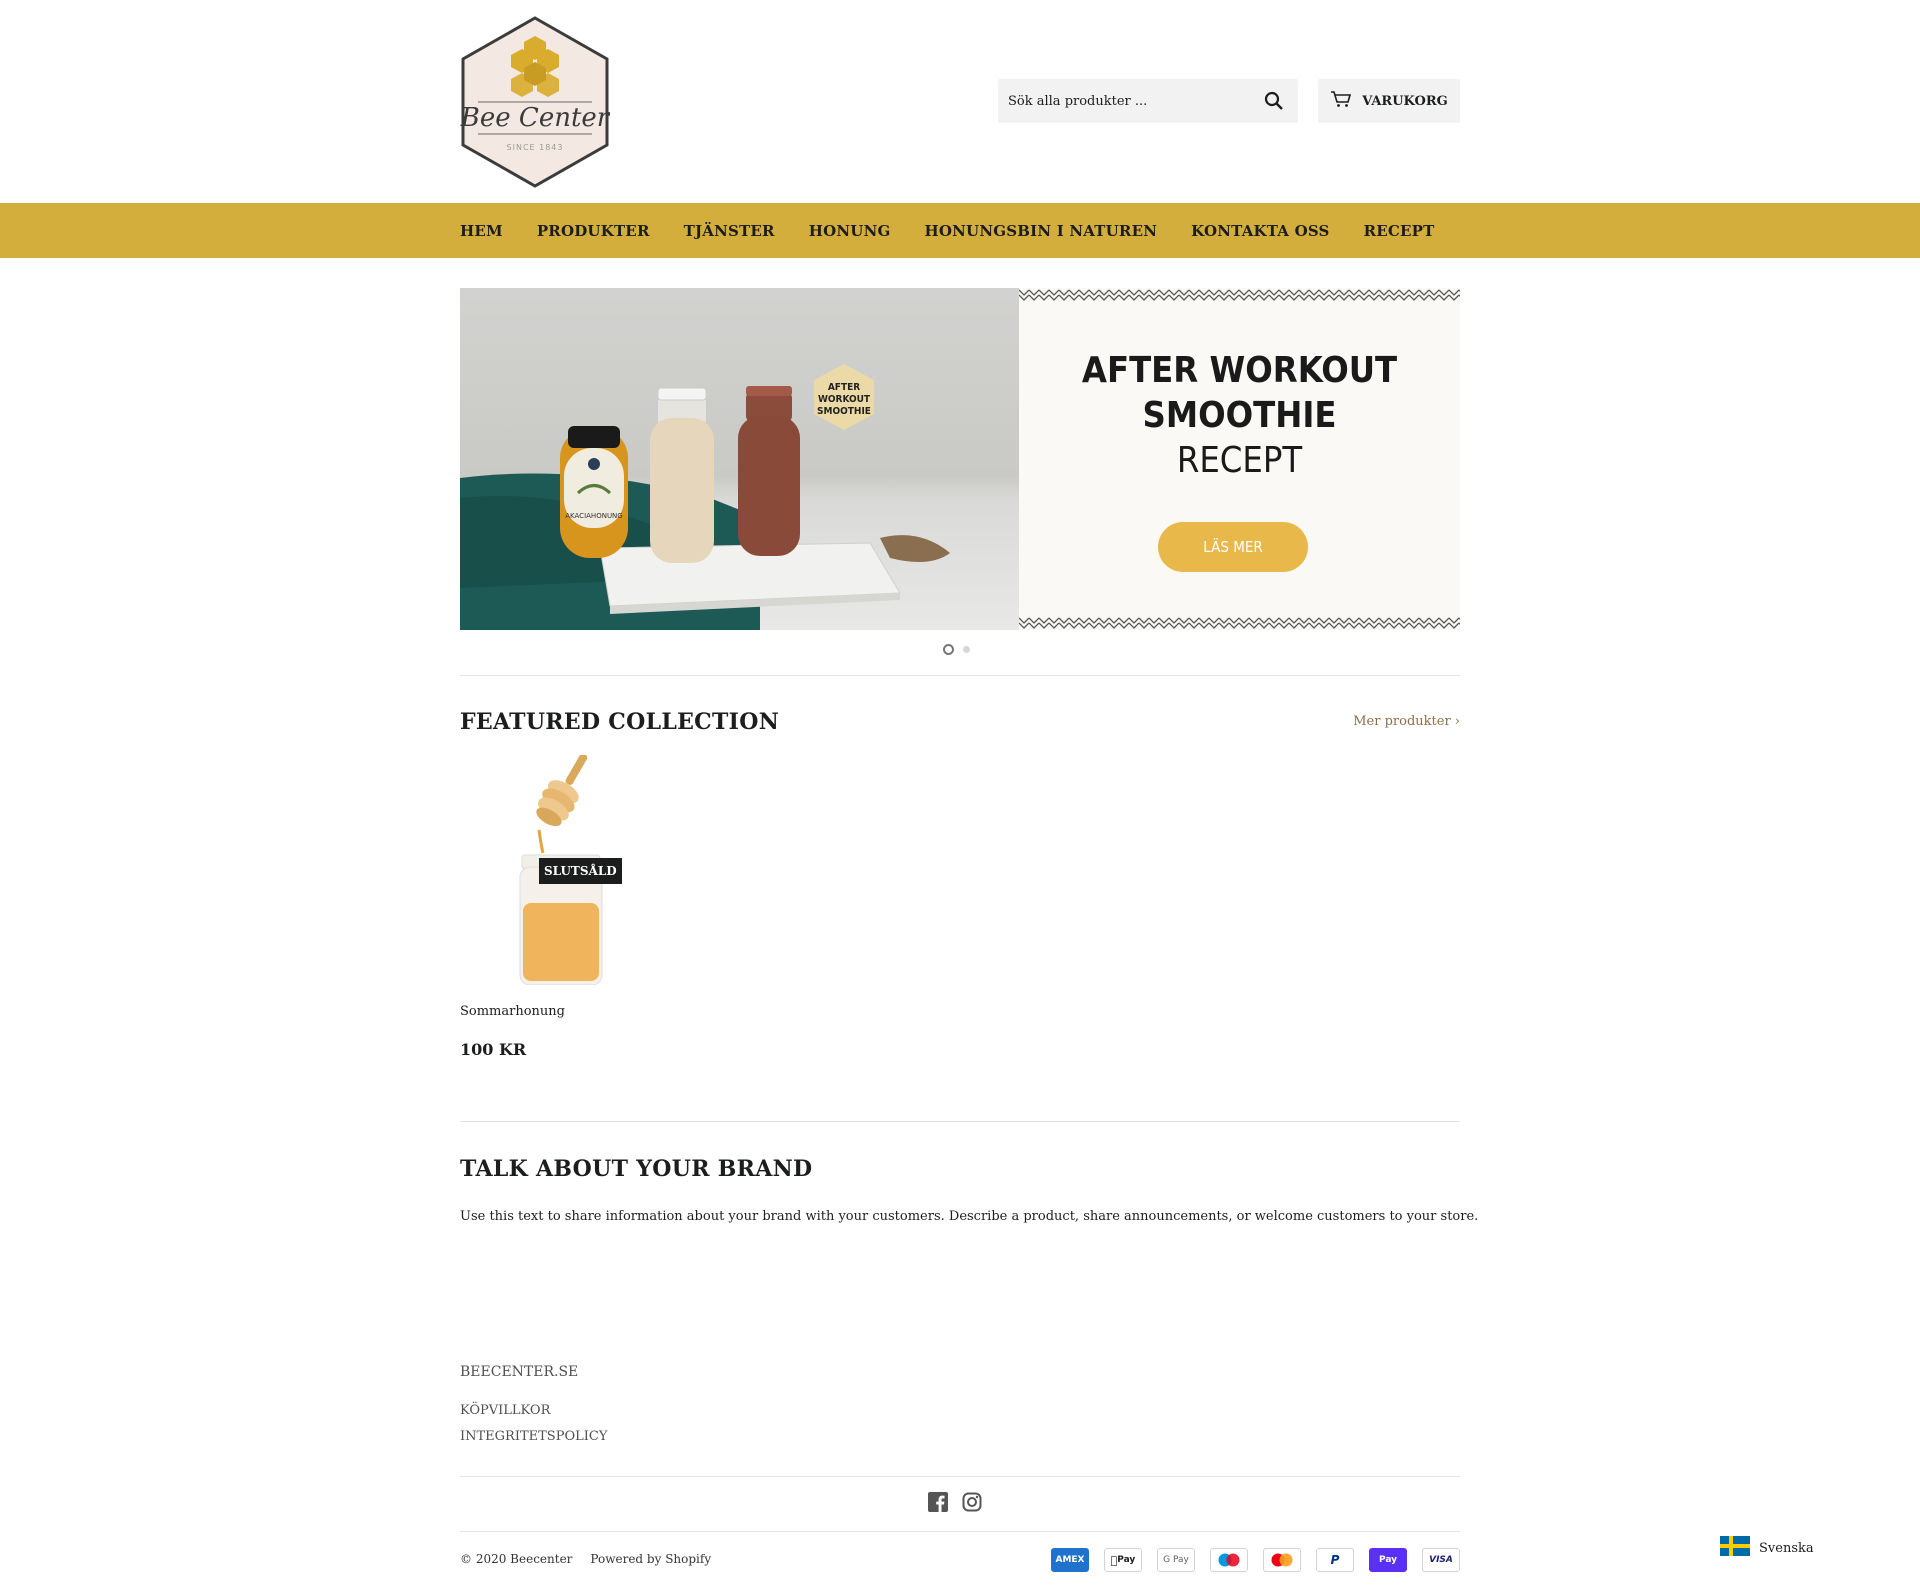  Describe the element at coordinates (1239, 370) in the screenshot. I see `hero-title-line-1: AFTER WORKOUT` at that location.